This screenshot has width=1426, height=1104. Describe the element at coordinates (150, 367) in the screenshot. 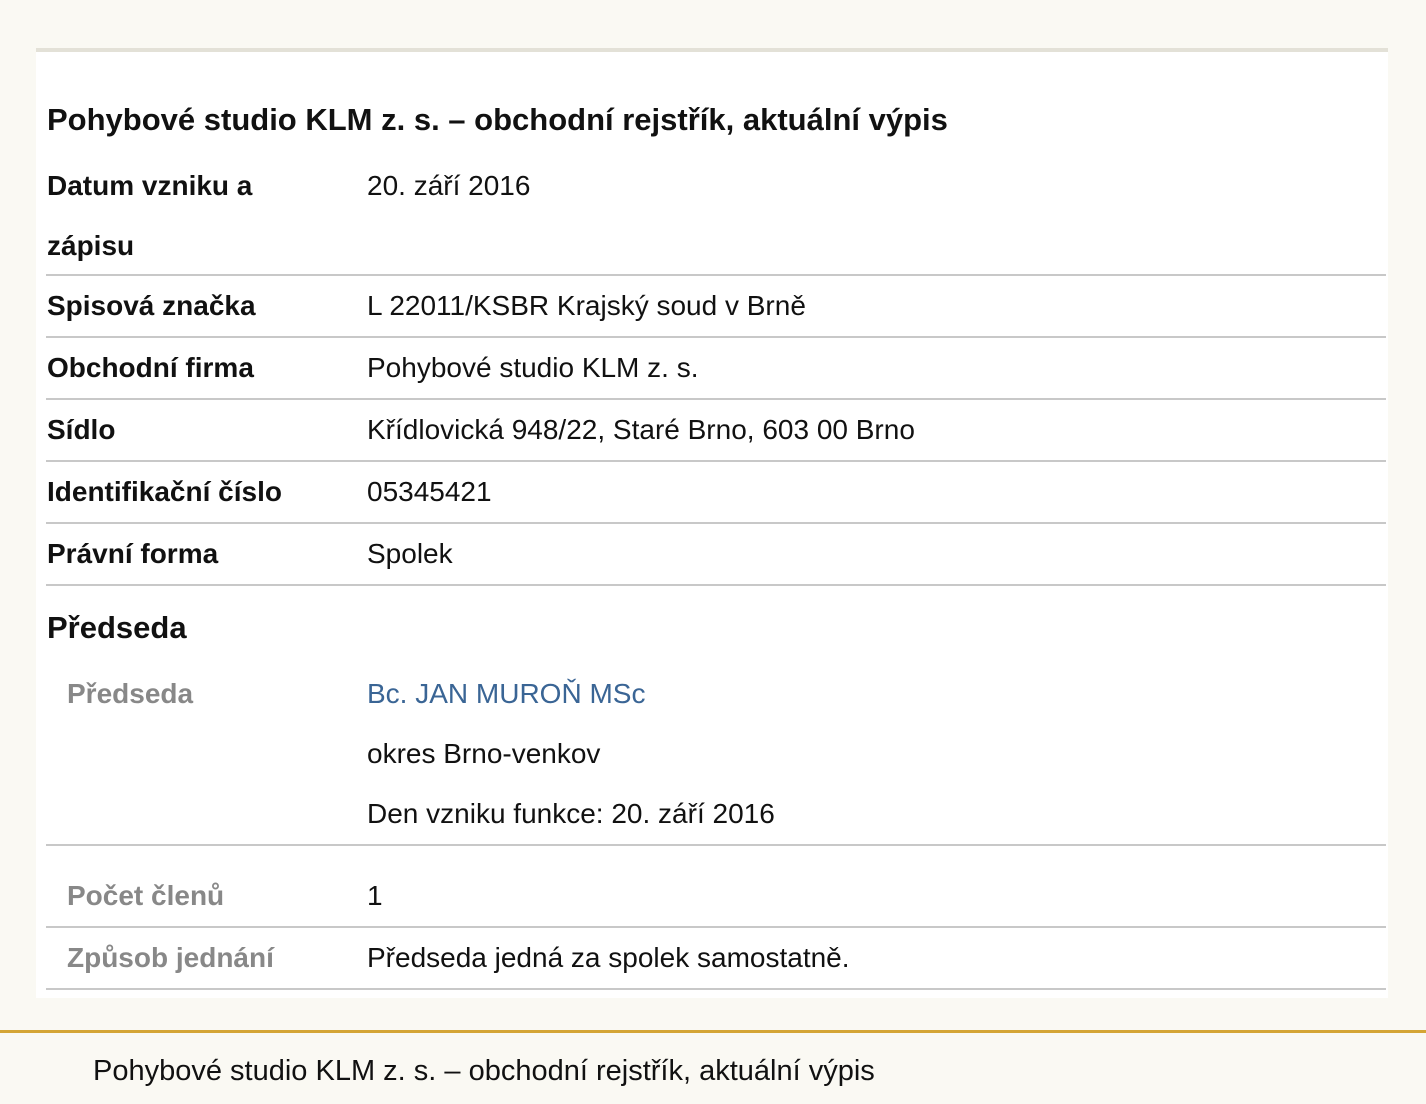

I see `row-label: Obchodní firma` at that location.